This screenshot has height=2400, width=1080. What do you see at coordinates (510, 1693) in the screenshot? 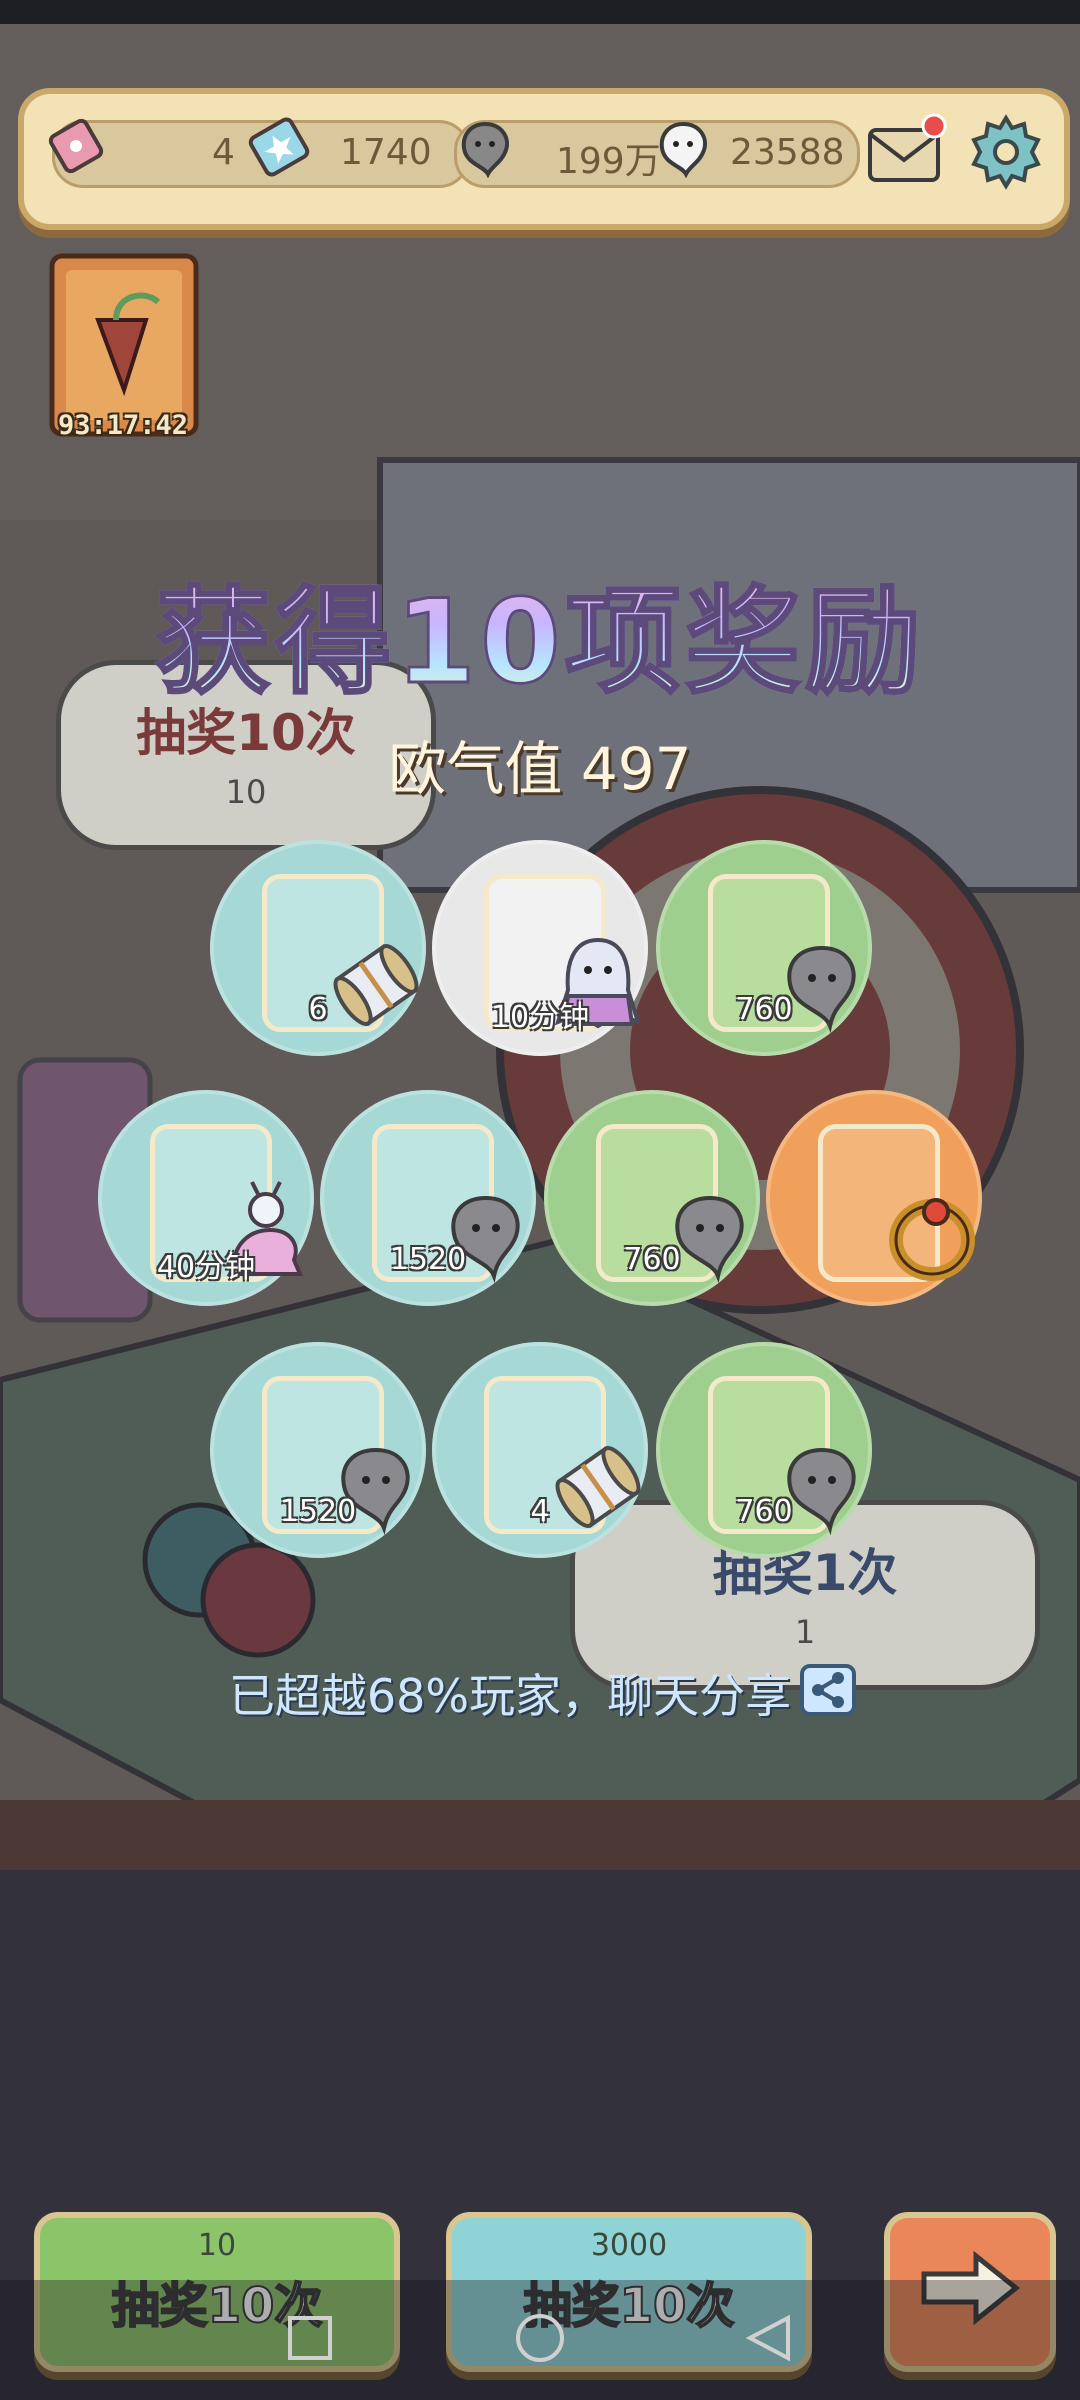
I see `share-text: 已超越68%玩家，聊天分享` at bounding box center [510, 1693].